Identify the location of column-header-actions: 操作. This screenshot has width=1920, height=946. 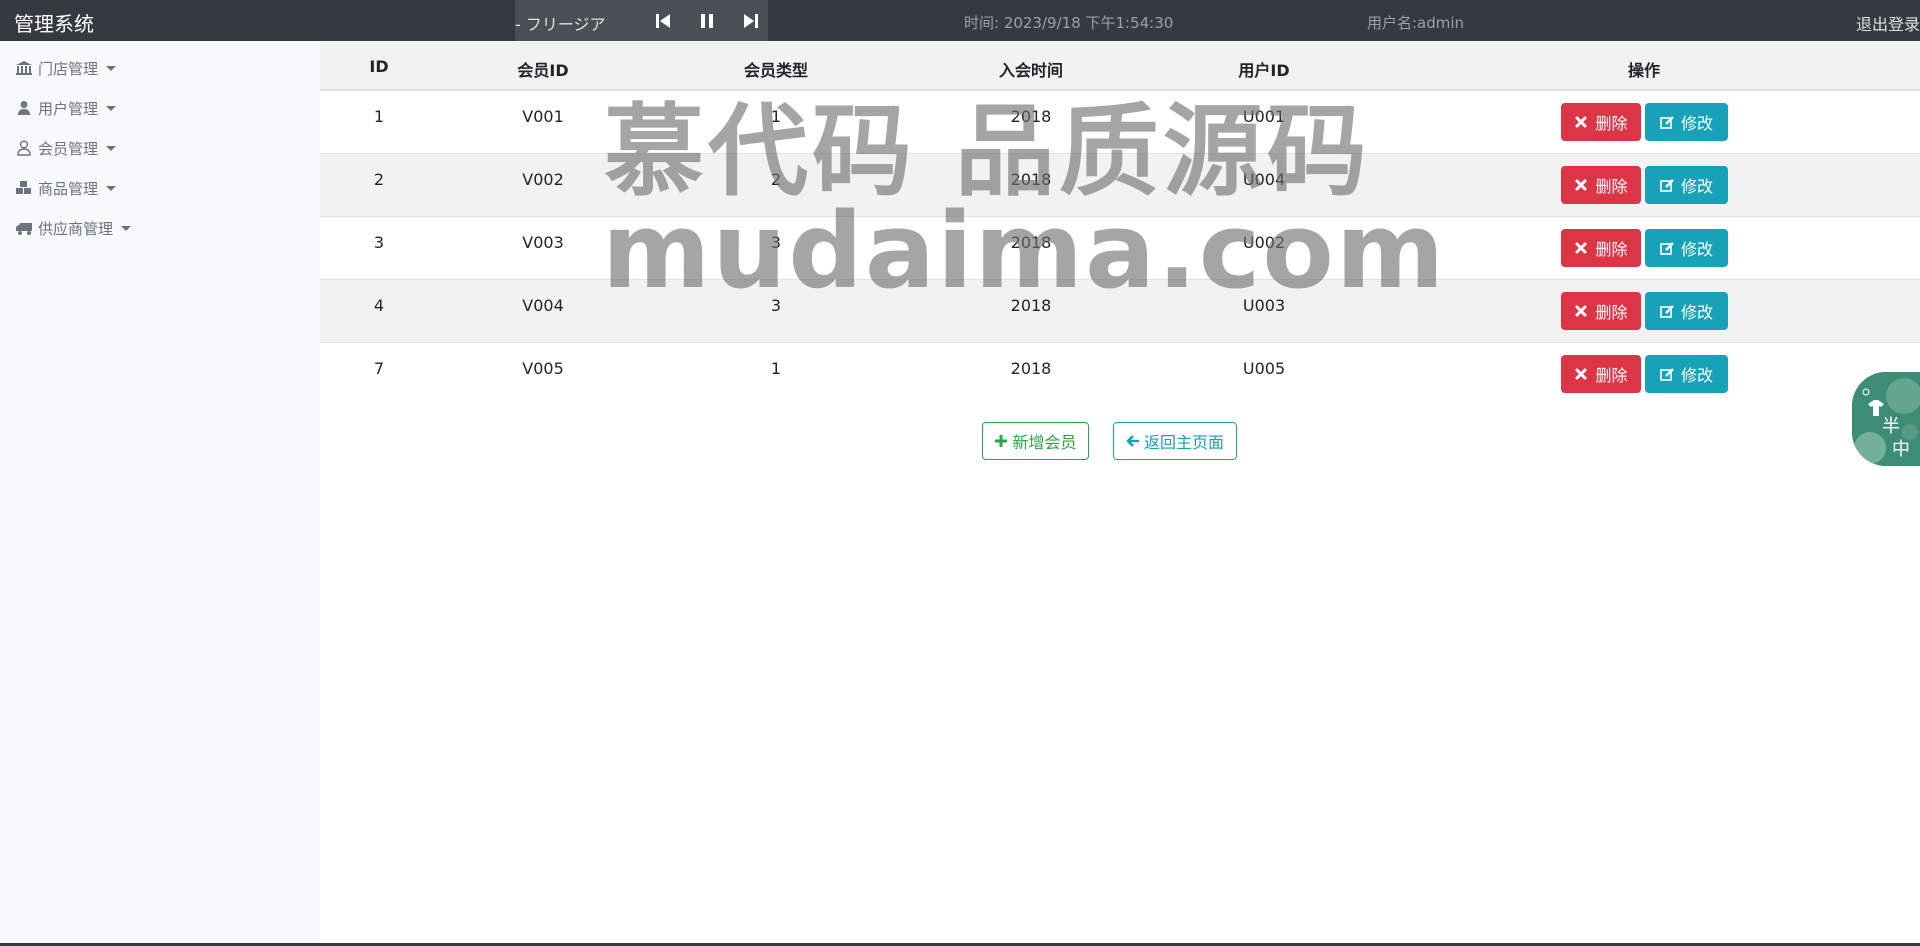
(1644, 70).